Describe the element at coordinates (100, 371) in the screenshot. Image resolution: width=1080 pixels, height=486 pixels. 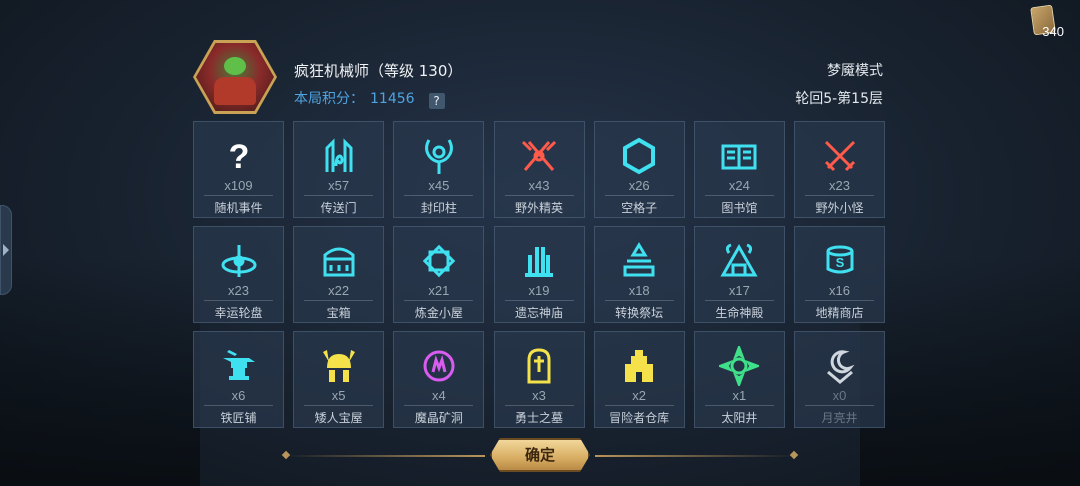
I see `background-left-silhouette` at that location.